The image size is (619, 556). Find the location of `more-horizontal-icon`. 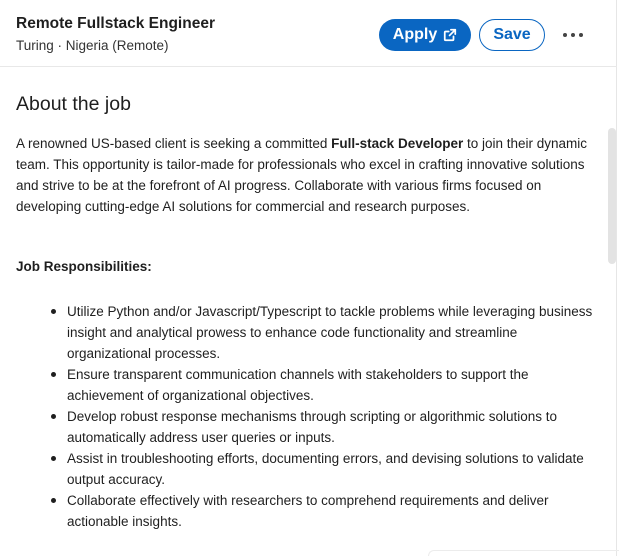

more-horizontal-icon is located at coordinates (565, 35).